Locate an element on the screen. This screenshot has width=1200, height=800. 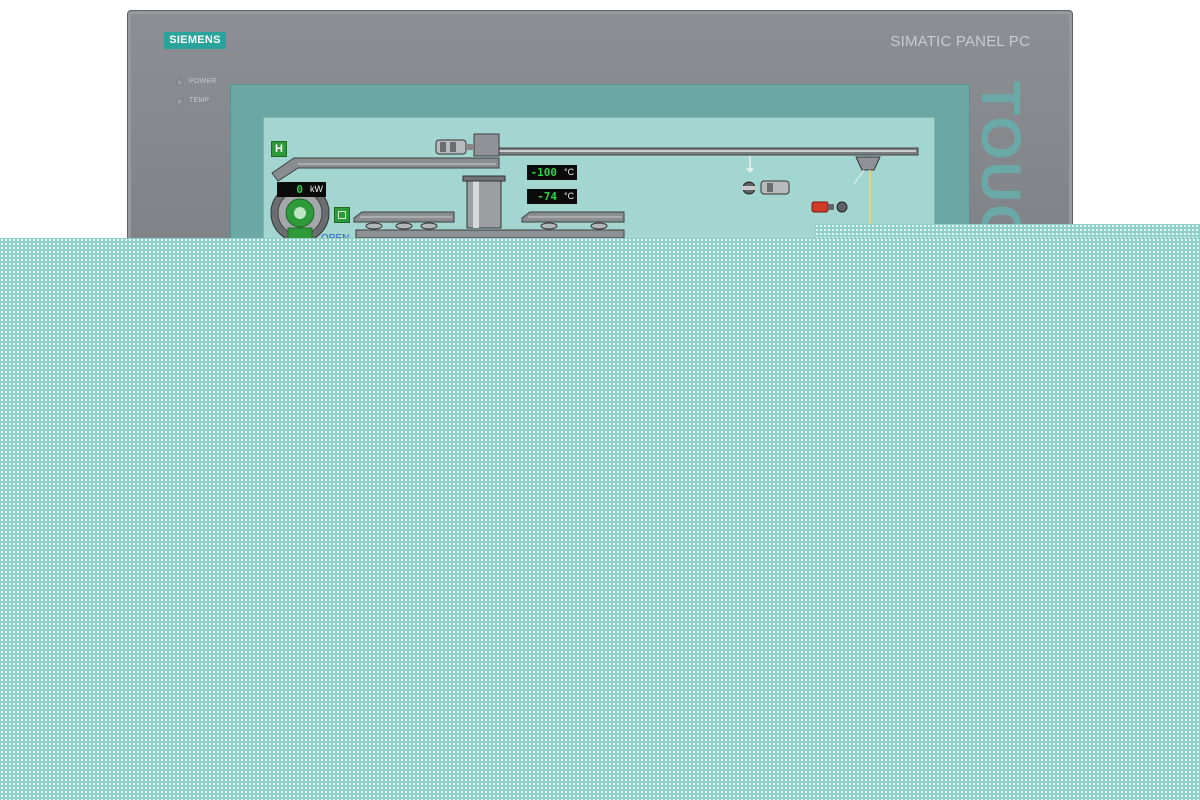
motor-icon is located at coordinates (454, 147).